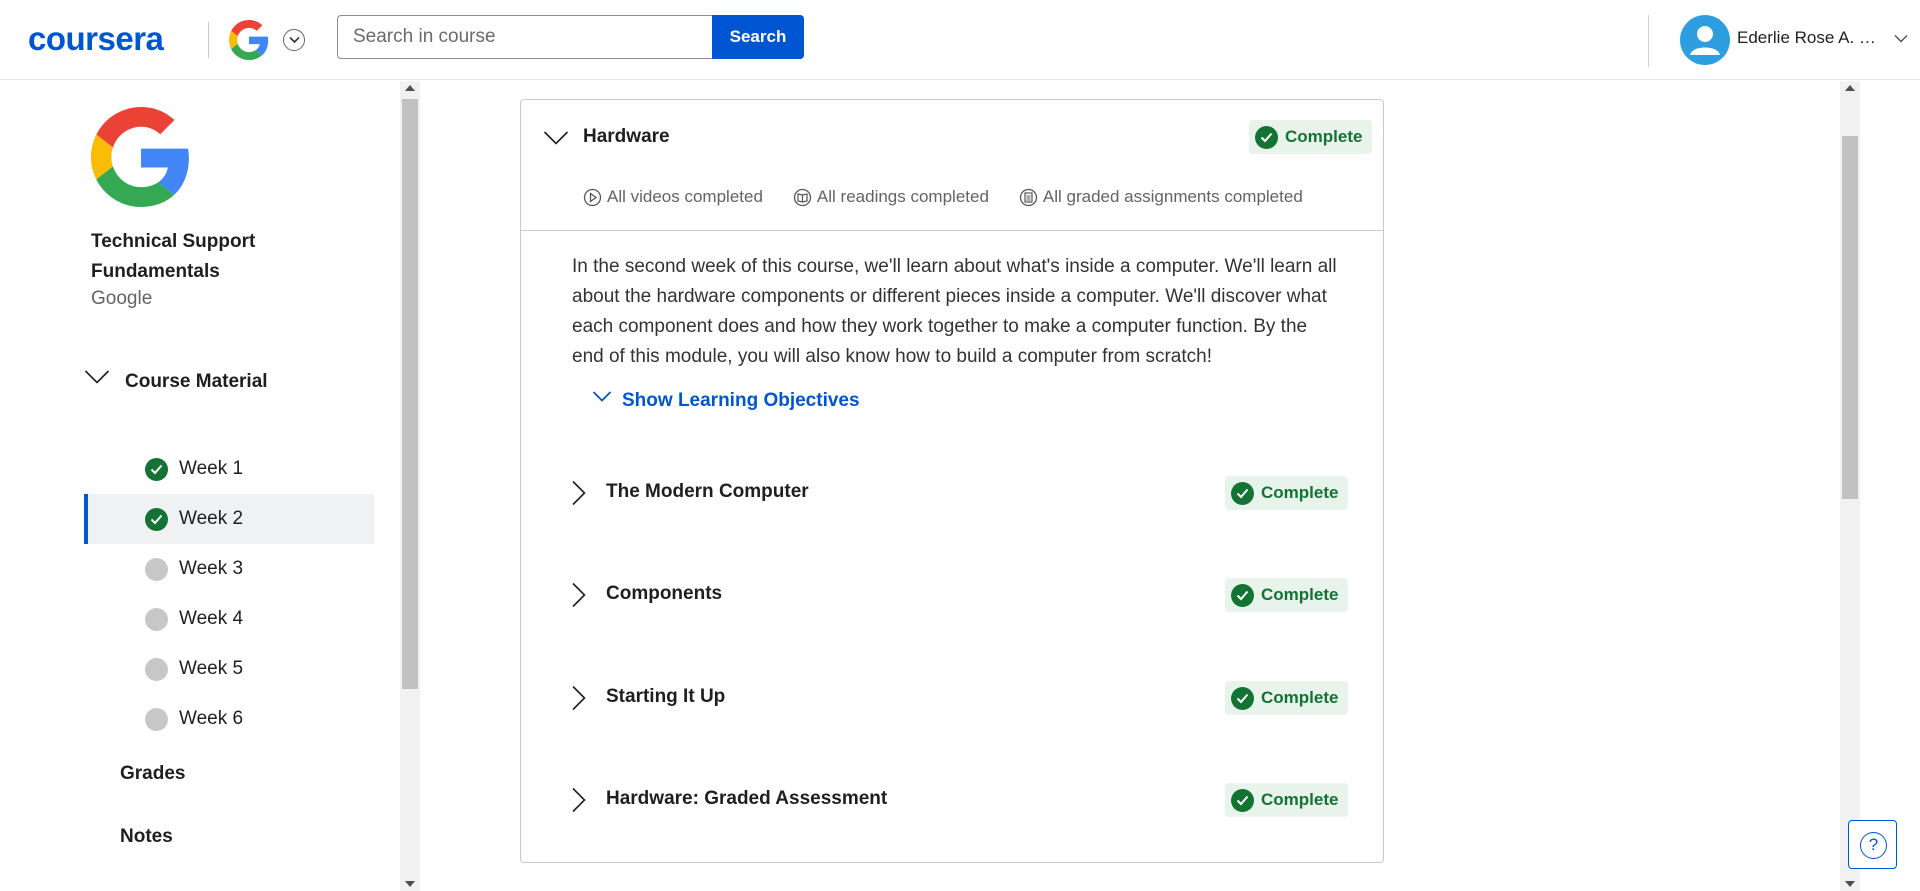 The image size is (1920, 891). I want to click on avatar, so click(1705, 40).